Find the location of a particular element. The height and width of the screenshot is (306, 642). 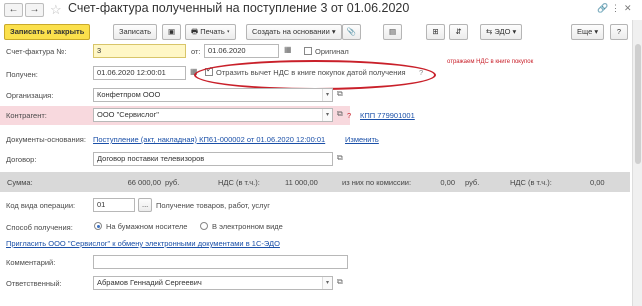

counterparty-field: ООО "Сервислог" ▾ is located at coordinates (213, 115).